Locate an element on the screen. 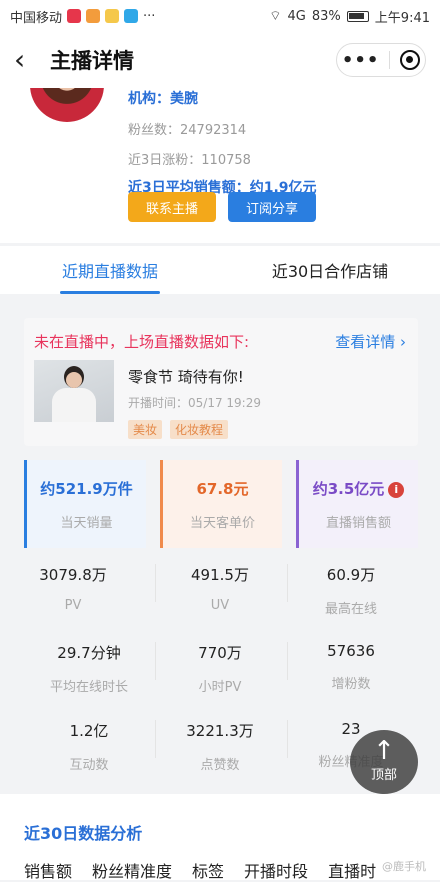 This screenshot has height=882, width=440. metric-pv: 3079.8万 PV is located at coordinates (73, 588).